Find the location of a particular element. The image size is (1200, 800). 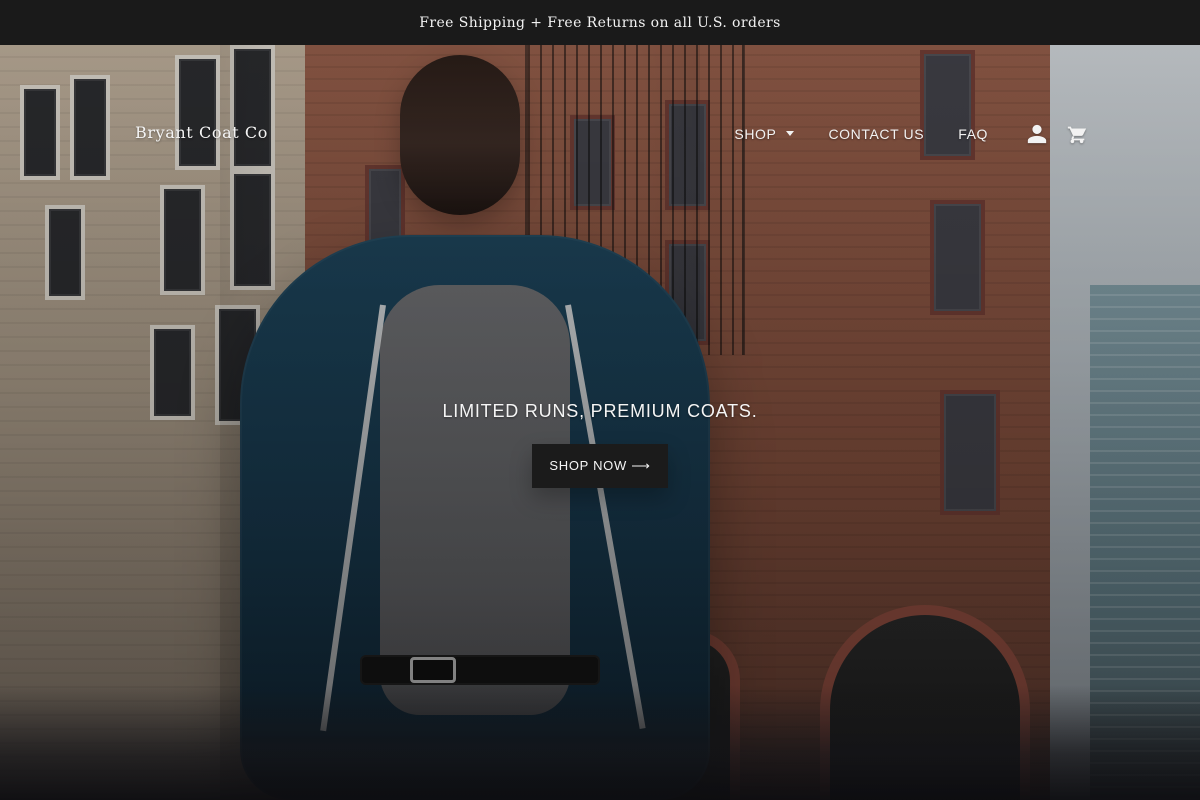

shop-now-label: SHOP NOW ⟶ is located at coordinates (600, 465).